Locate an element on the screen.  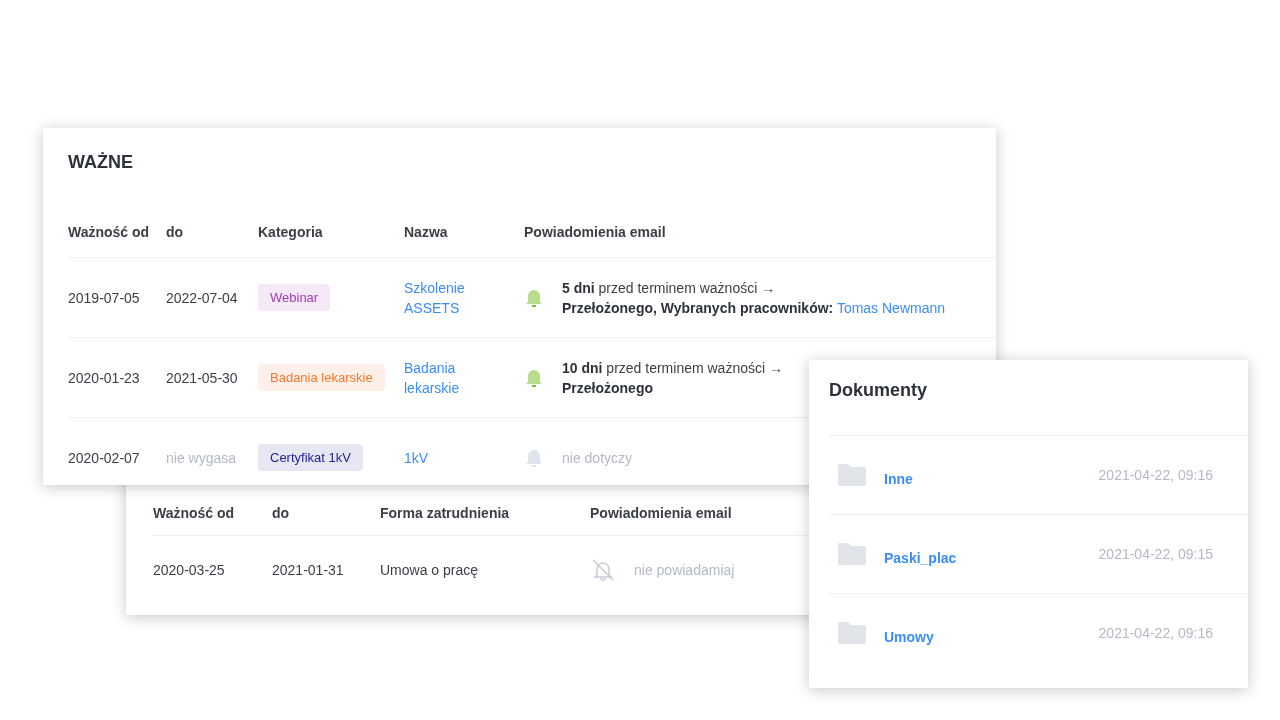
table-cell-text: 2020-01-23 is located at coordinates (104, 377).